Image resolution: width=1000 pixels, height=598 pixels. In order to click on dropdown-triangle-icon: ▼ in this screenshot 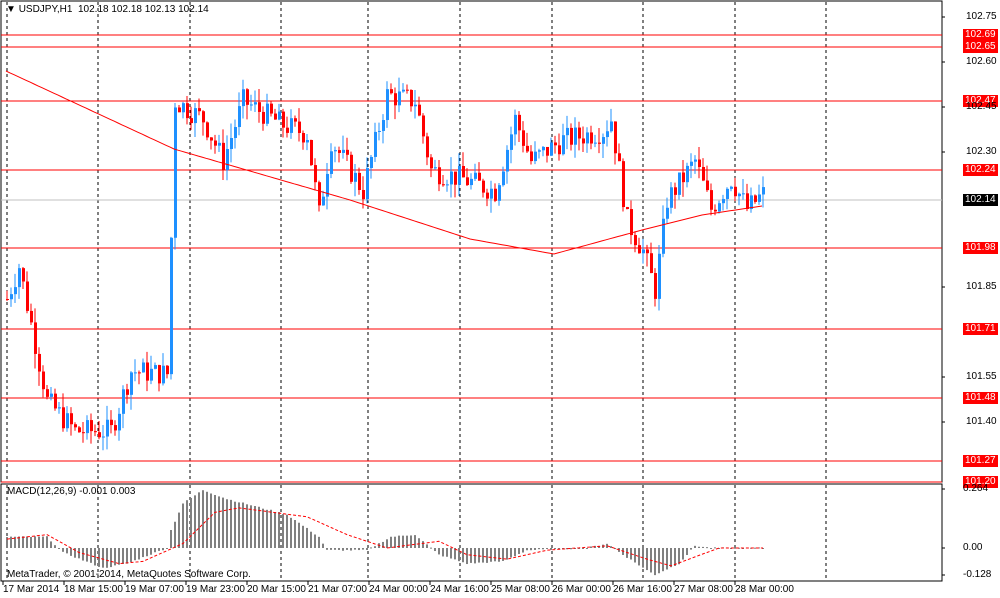, I will do `click(11, 9)`.